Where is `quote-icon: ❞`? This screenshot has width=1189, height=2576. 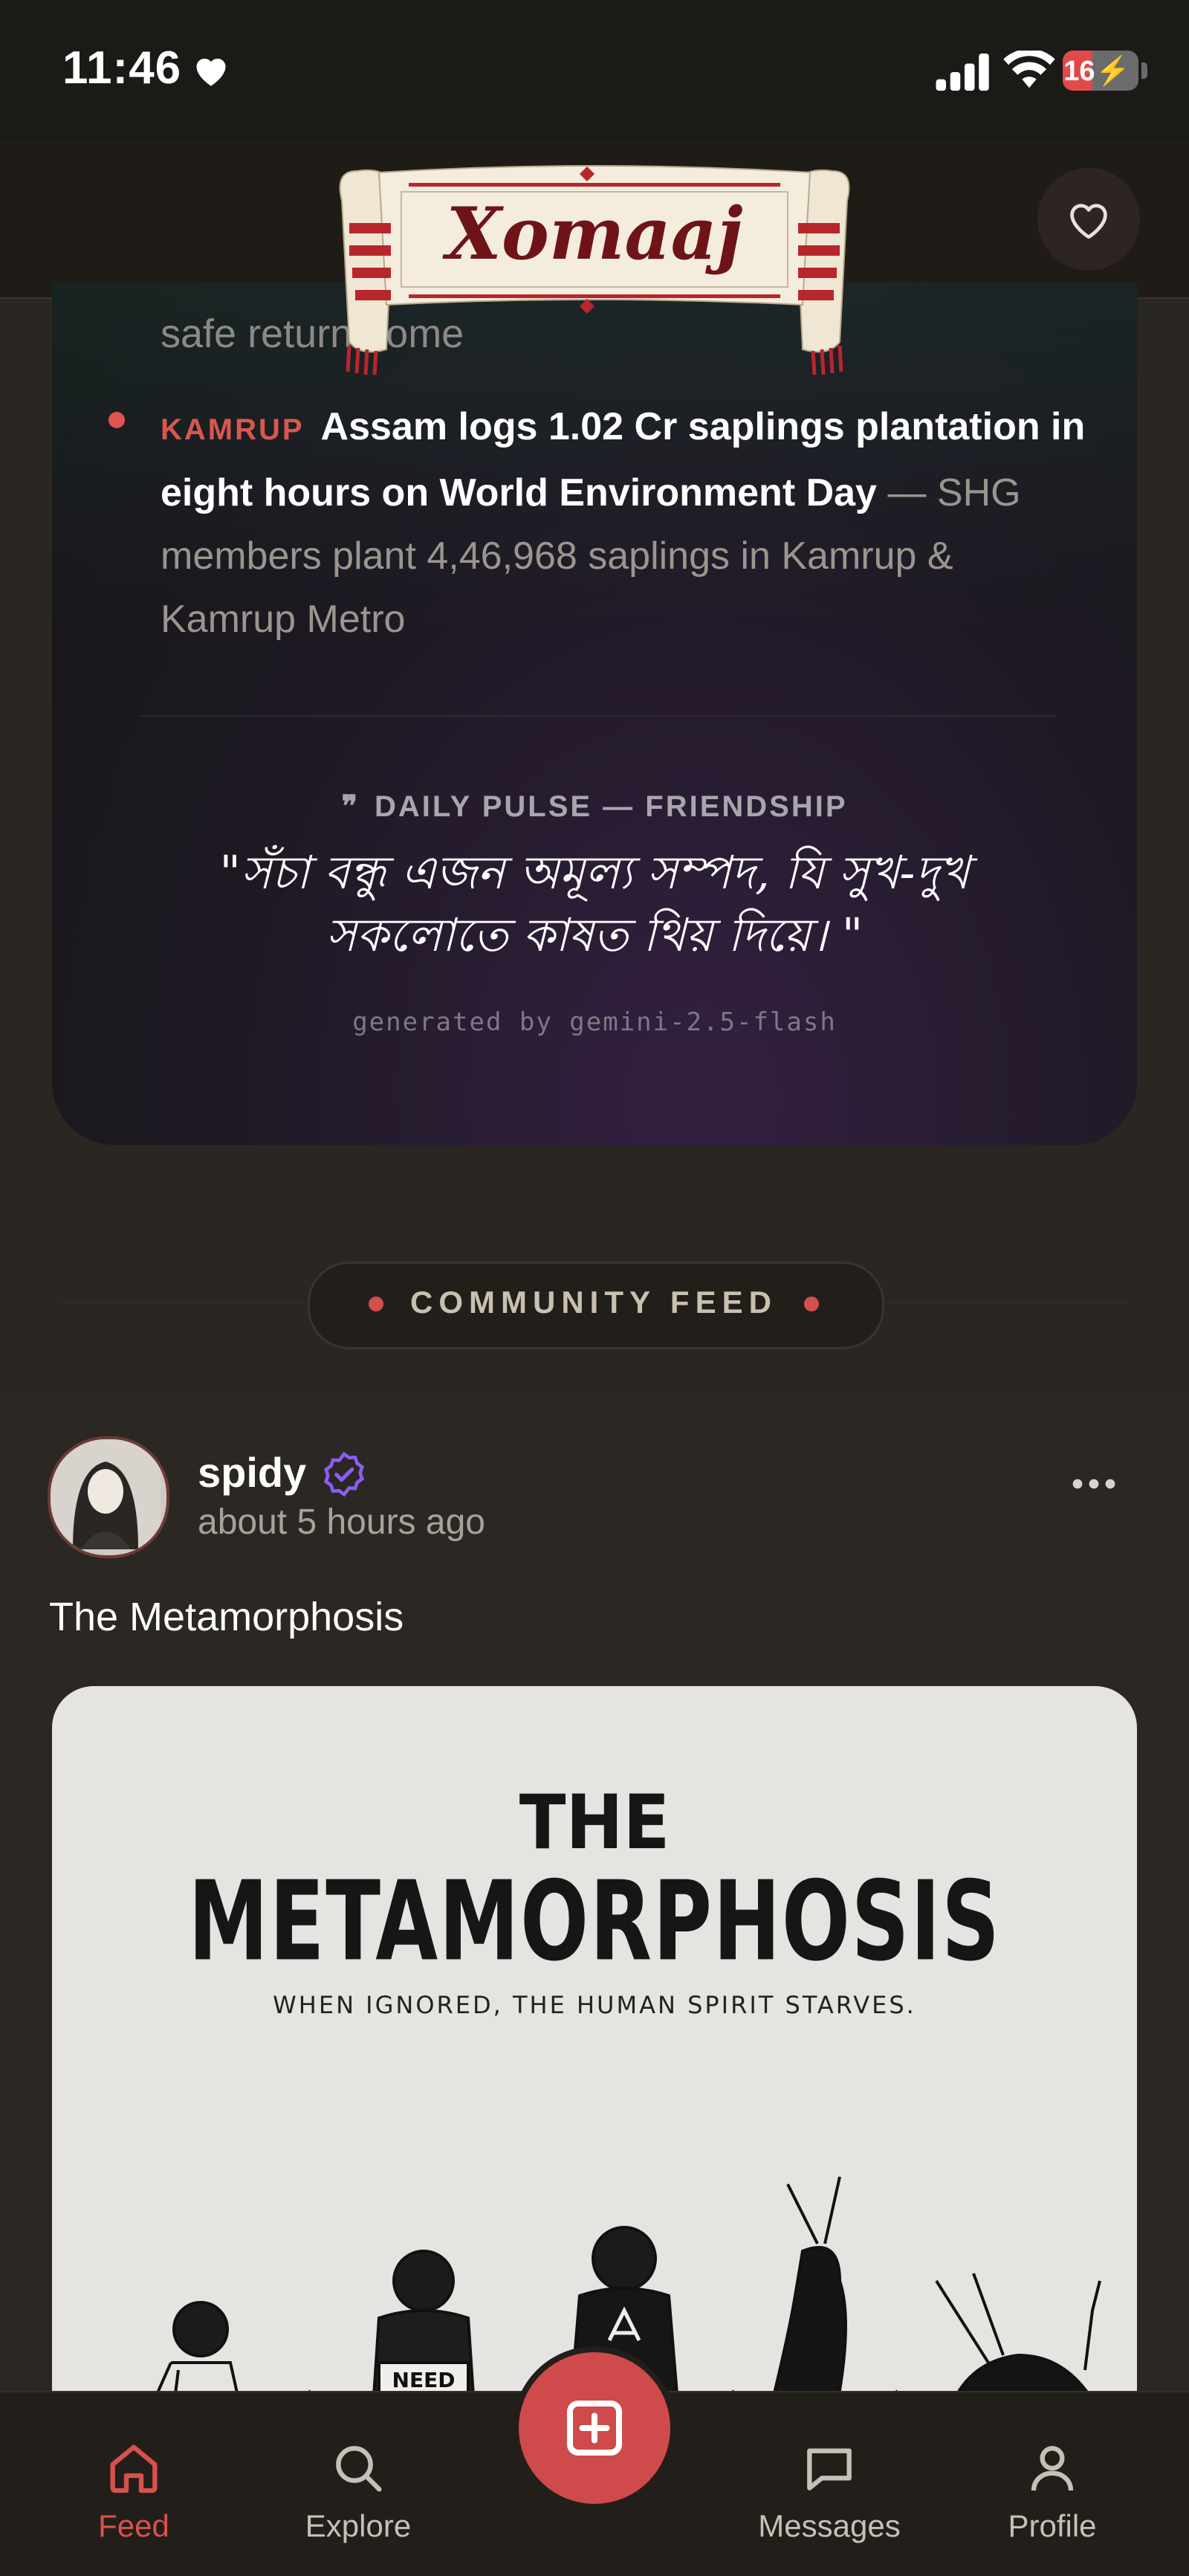
quote-icon: ❞ is located at coordinates (350, 806).